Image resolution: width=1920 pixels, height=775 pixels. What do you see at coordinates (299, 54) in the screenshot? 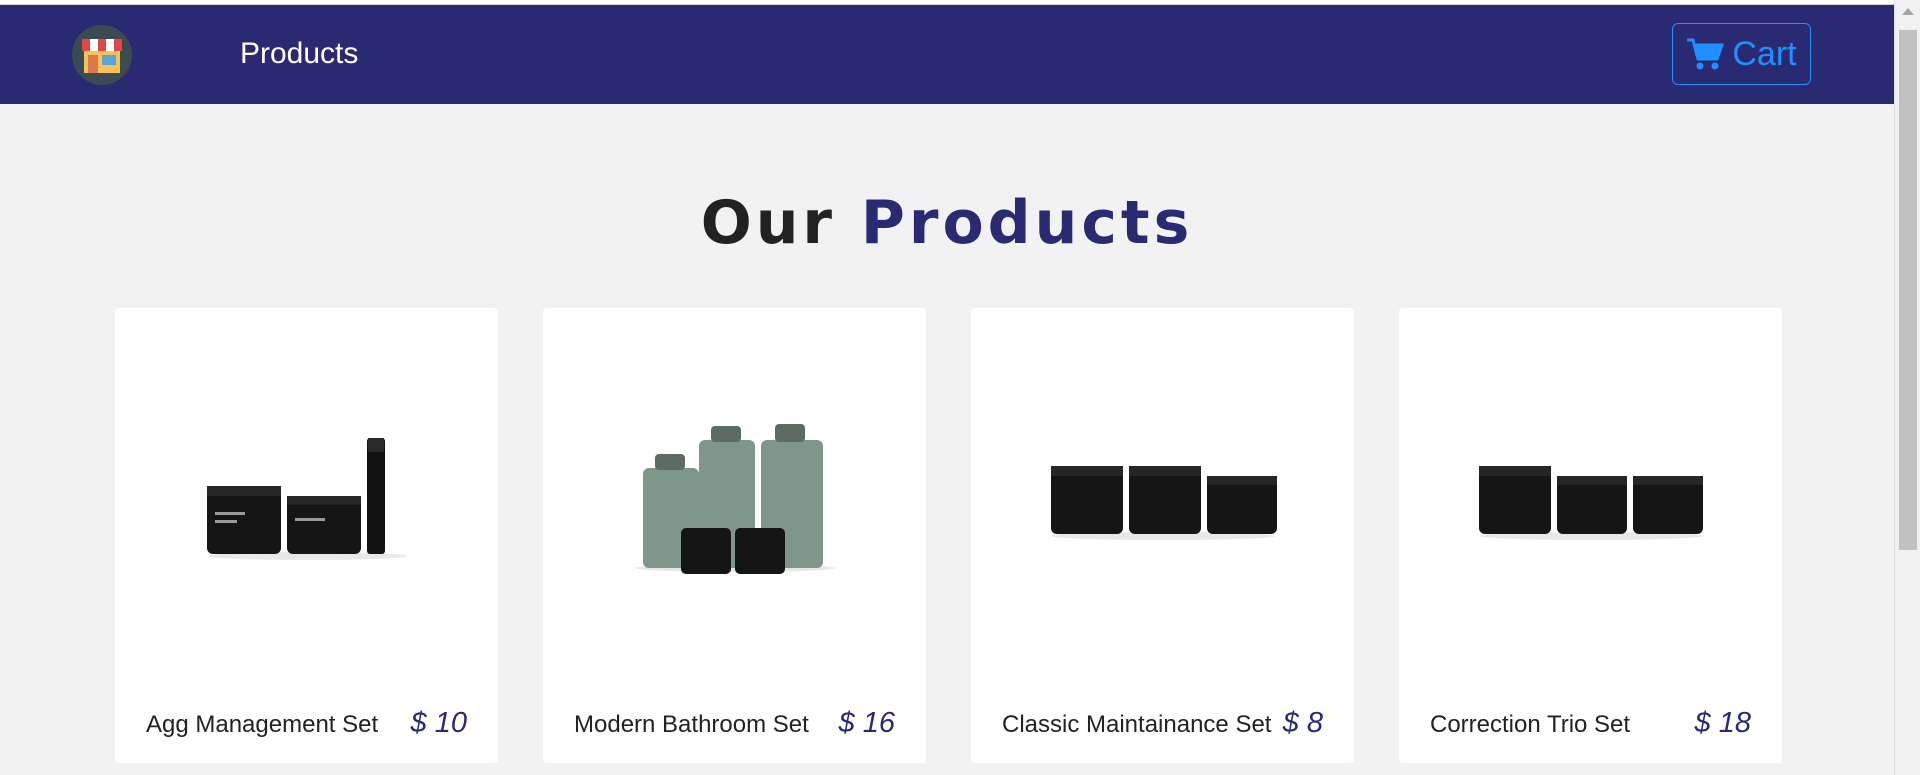
I see `products-nav-link: Products` at bounding box center [299, 54].